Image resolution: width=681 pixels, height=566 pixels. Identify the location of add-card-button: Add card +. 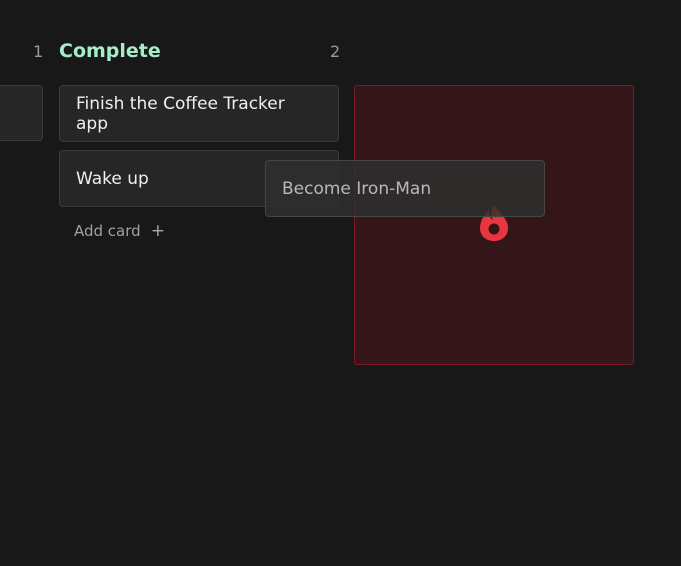
(119, 231).